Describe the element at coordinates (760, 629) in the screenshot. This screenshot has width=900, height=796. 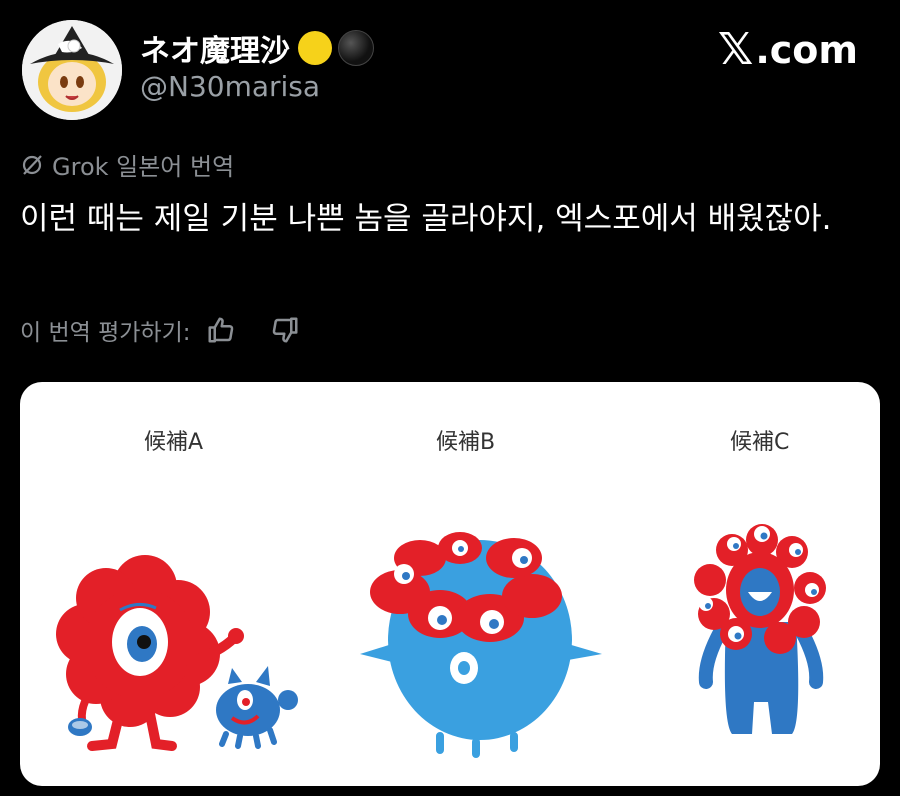
I see `mascot-c` at that location.